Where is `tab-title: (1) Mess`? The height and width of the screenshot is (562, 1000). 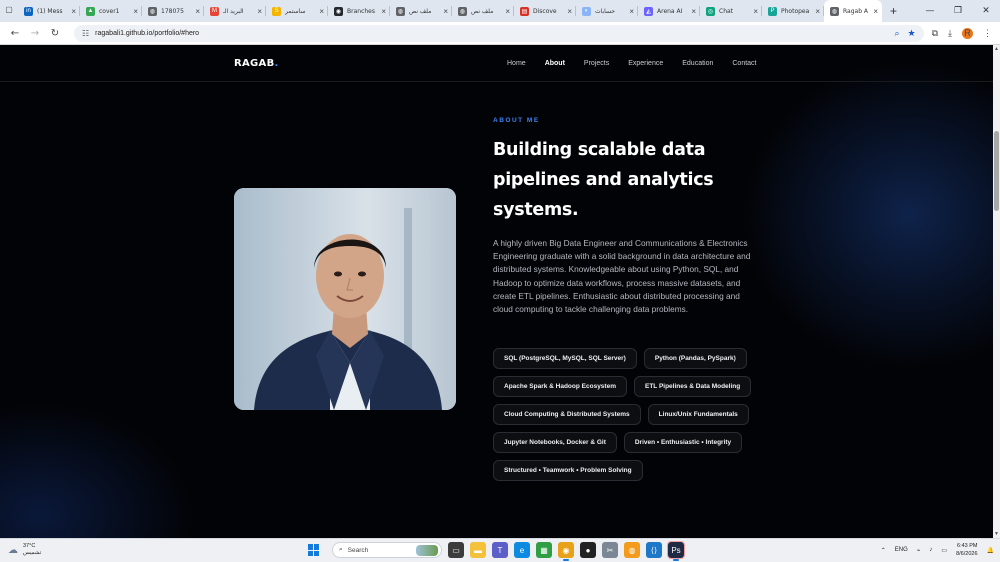 tab-title: (1) Mess is located at coordinates (50, 11).